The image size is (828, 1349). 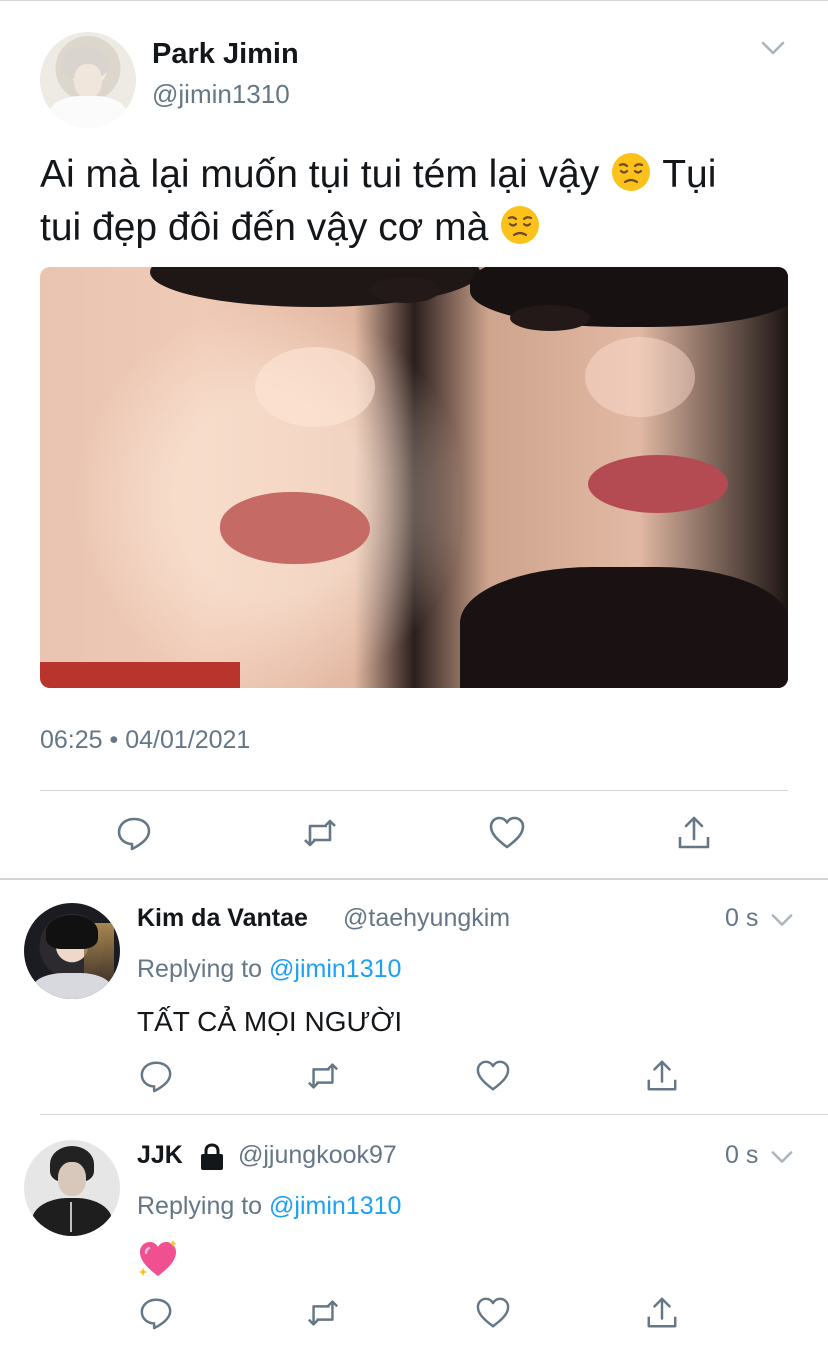 What do you see at coordinates (88, 80) in the screenshot?
I see `author-avatar` at bounding box center [88, 80].